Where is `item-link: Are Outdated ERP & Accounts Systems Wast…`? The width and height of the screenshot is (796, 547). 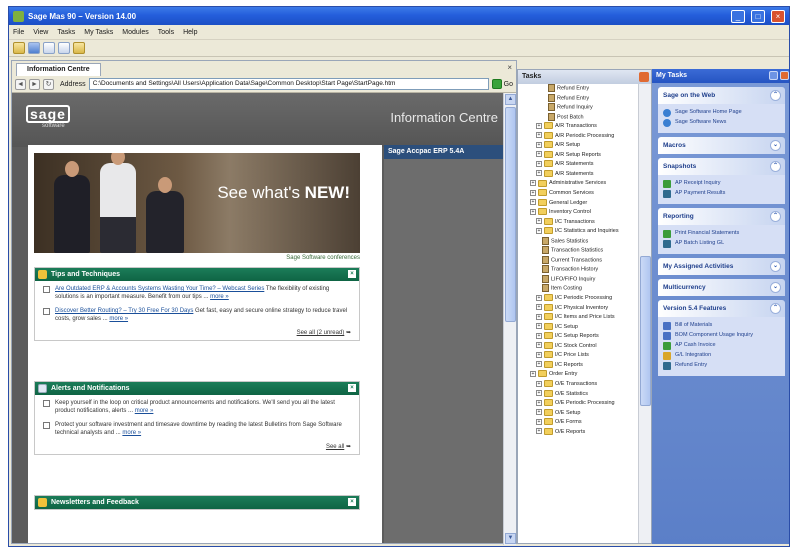
item-link: Are Outdated ERP & Accounts Systems Wast… is located at coordinates (159, 289).